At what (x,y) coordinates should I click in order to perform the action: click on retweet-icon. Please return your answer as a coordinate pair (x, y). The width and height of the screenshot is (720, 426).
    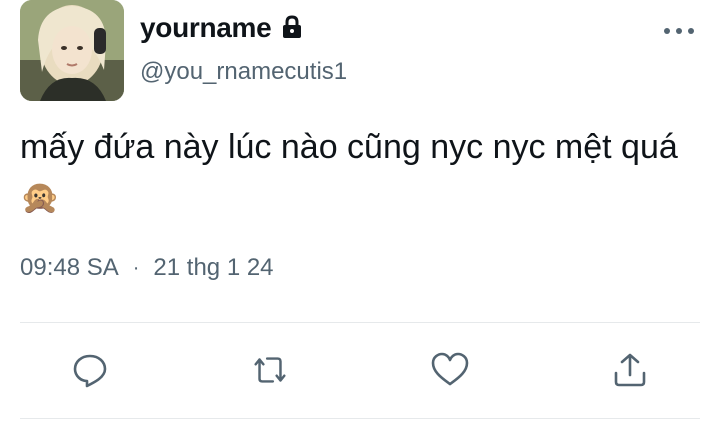
    Looking at the image, I should click on (270, 370).